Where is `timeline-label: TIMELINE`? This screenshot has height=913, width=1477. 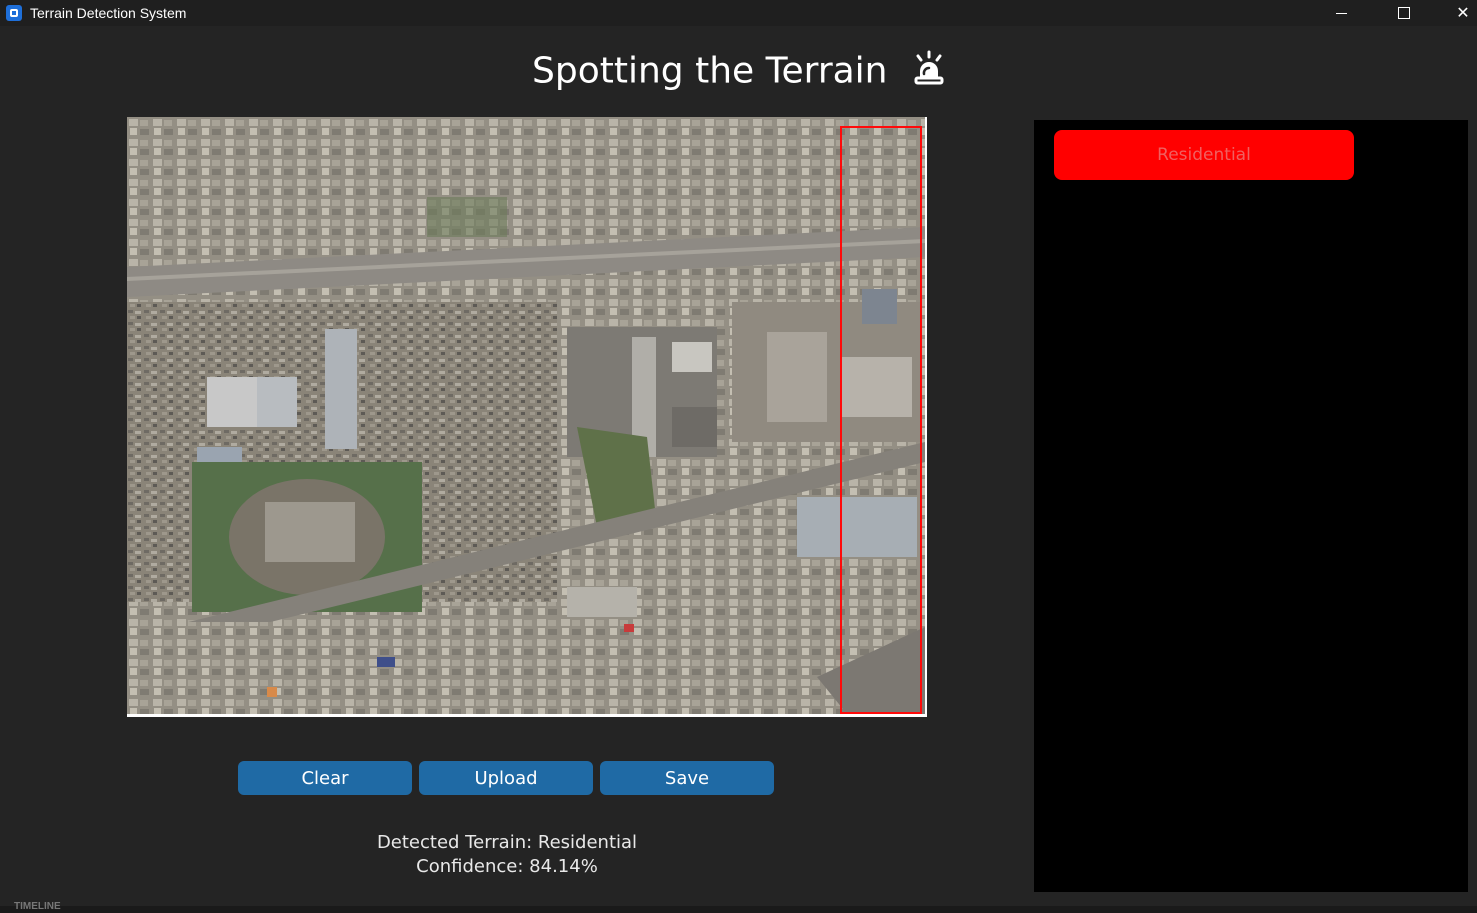
timeline-label: TIMELINE is located at coordinates (37, 906).